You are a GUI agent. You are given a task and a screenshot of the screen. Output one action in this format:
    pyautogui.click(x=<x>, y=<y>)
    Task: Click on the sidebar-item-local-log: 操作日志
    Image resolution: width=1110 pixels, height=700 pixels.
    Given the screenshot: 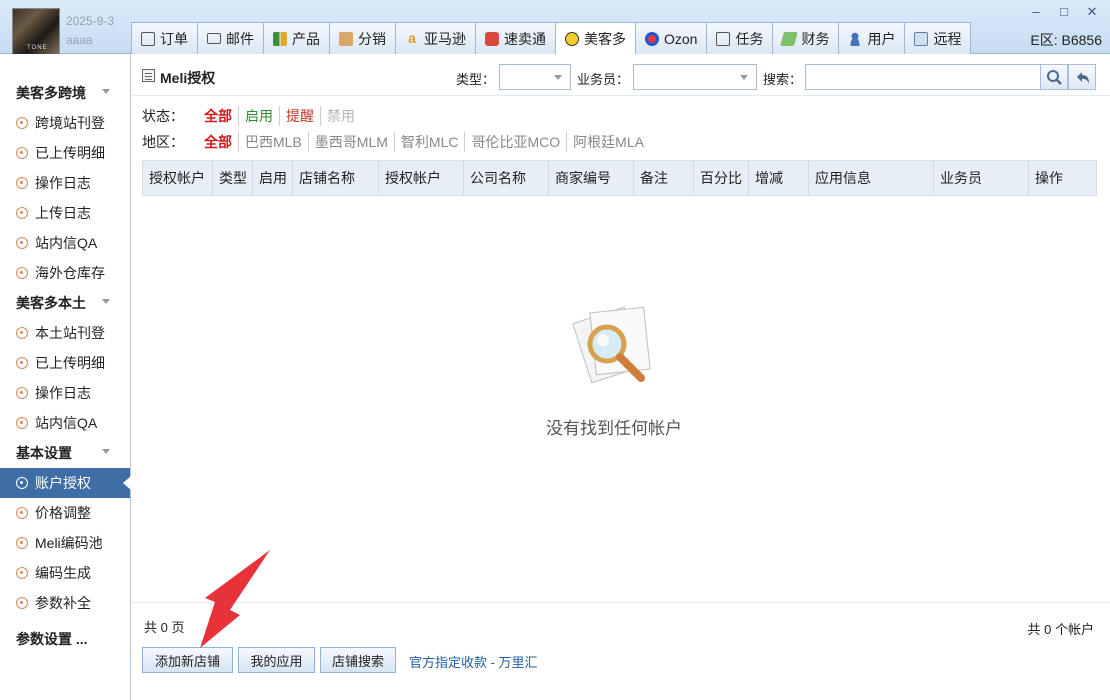 What is the action you would take?
    pyautogui.click(x=65, y=393)
    